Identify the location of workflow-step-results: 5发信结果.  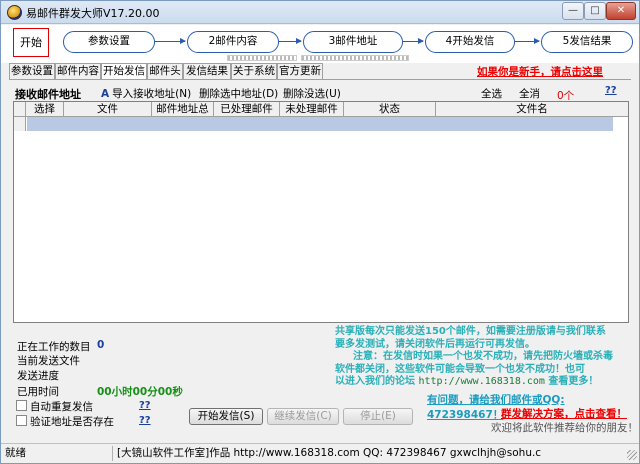
(587, 42).